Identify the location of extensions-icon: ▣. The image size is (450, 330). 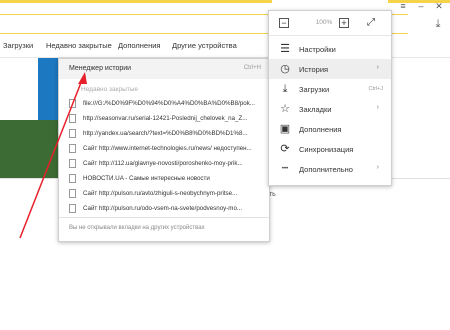
(285, 129).